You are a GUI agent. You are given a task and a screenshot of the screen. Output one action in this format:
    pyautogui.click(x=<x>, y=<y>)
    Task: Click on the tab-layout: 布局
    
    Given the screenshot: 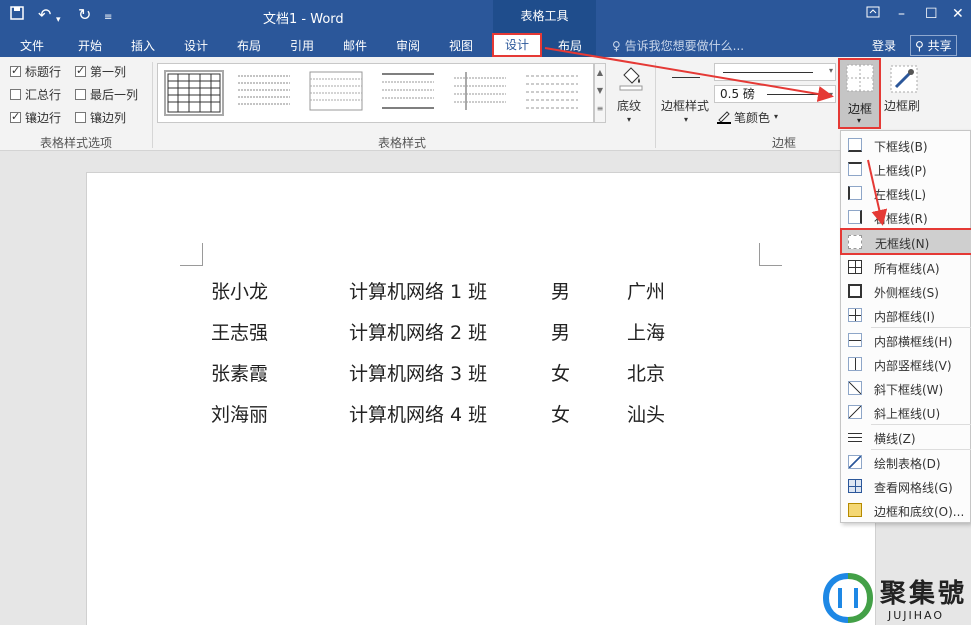 What is the action you would take?
    pyautogui.click(x=249, y=45)
    